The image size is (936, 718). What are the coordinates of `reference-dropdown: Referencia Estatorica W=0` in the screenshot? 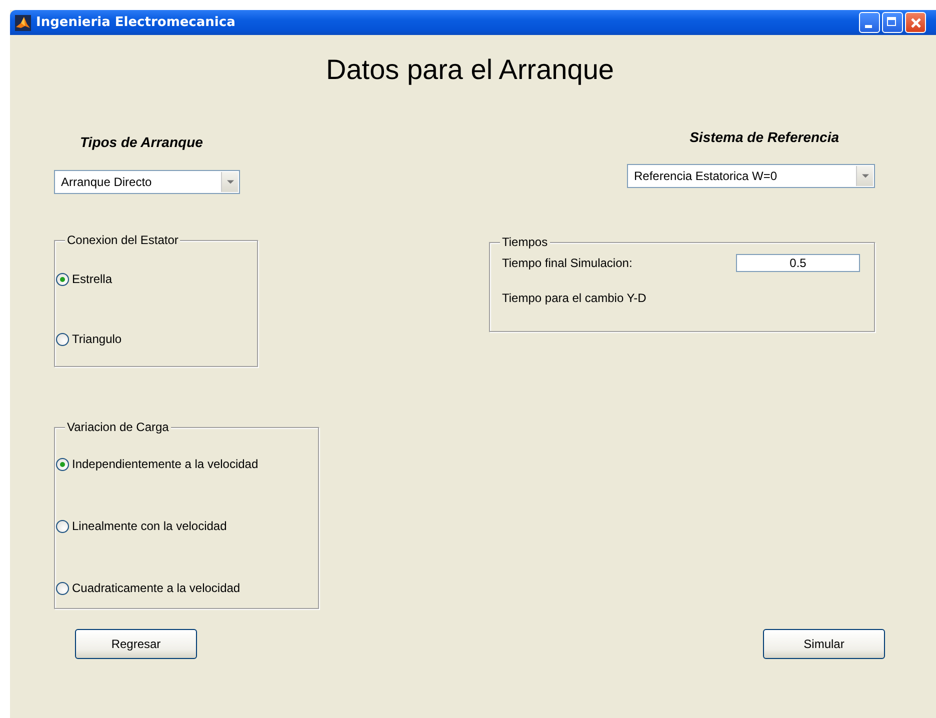 It's located at (751, 176).